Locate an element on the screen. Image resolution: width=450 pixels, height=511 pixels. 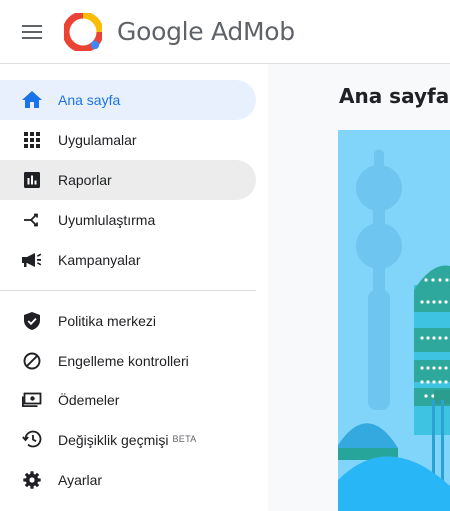
sidebar-item-campaigns: Kampanyalar is located at coordinates (128, 260).